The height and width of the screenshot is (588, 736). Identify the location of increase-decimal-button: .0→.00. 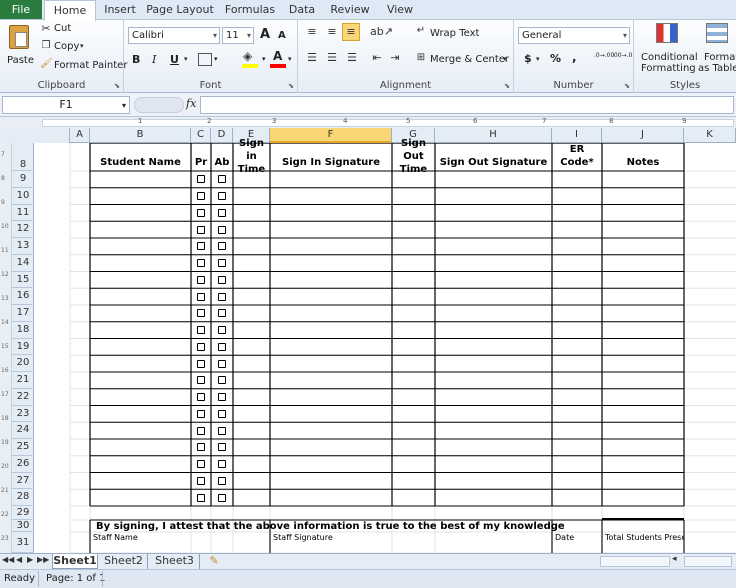
(604, 55).